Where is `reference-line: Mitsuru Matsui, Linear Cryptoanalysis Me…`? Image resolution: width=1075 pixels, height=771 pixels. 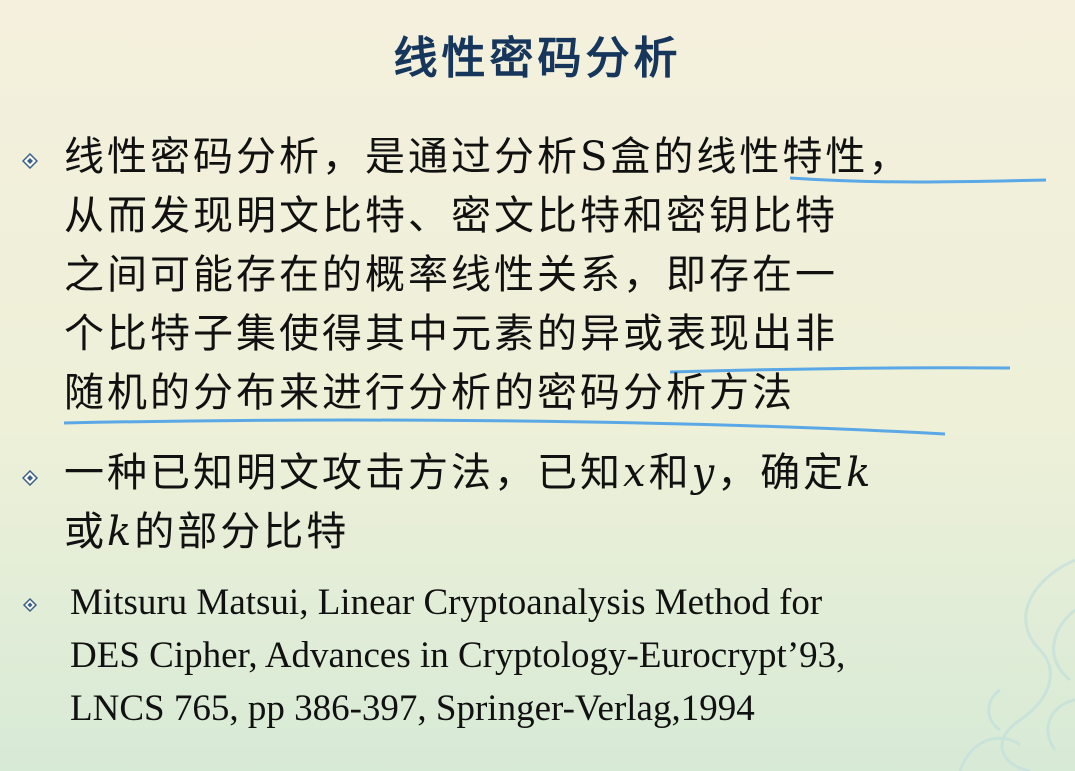 reference-line: Mitsuru Matsui, Linear Cryptoanalysis Me… is located at coordinates (446, 602).